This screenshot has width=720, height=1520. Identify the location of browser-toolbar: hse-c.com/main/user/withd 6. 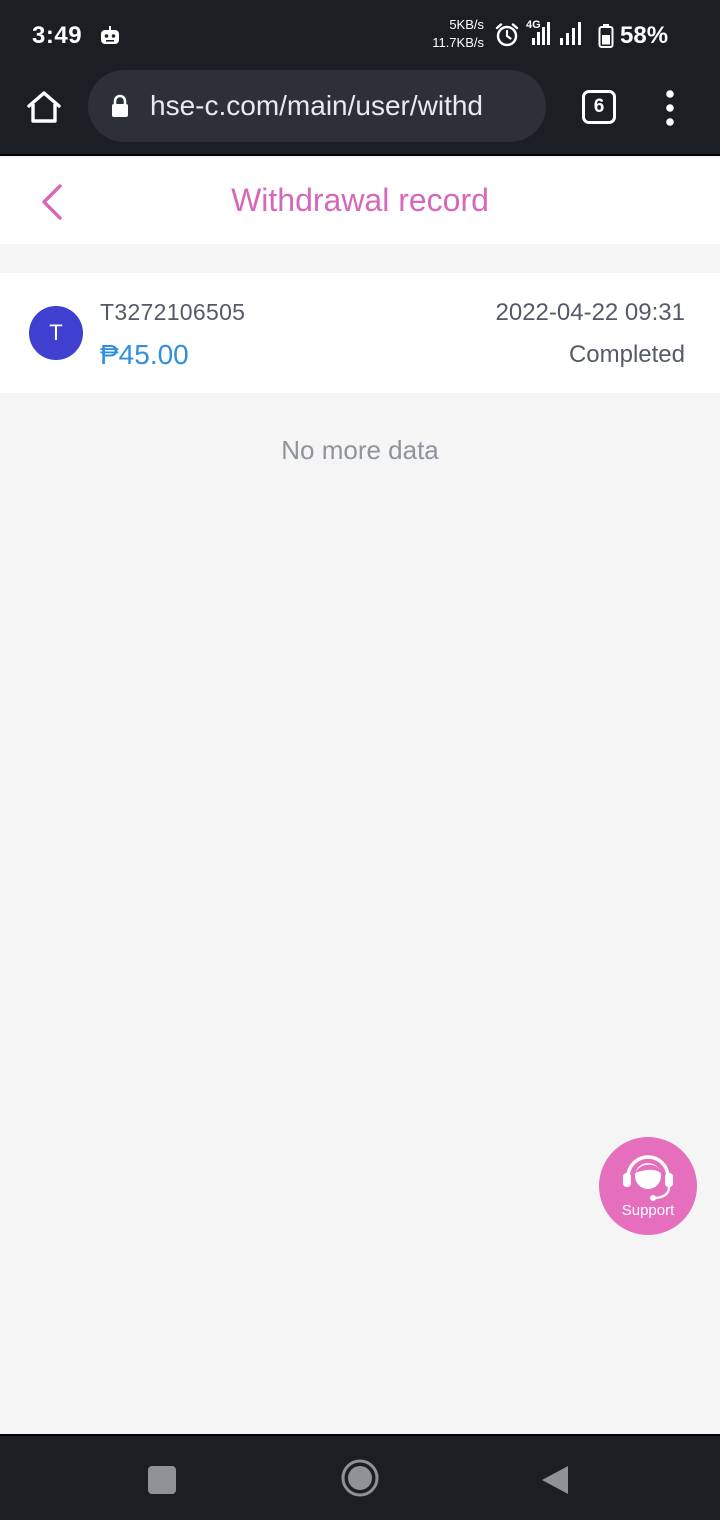
(360, 113).